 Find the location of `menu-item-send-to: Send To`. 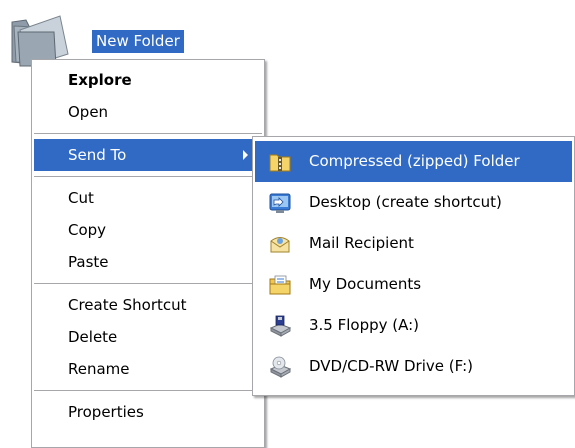

menu-item-send-to: Send To is located at coordinates (148, 155).